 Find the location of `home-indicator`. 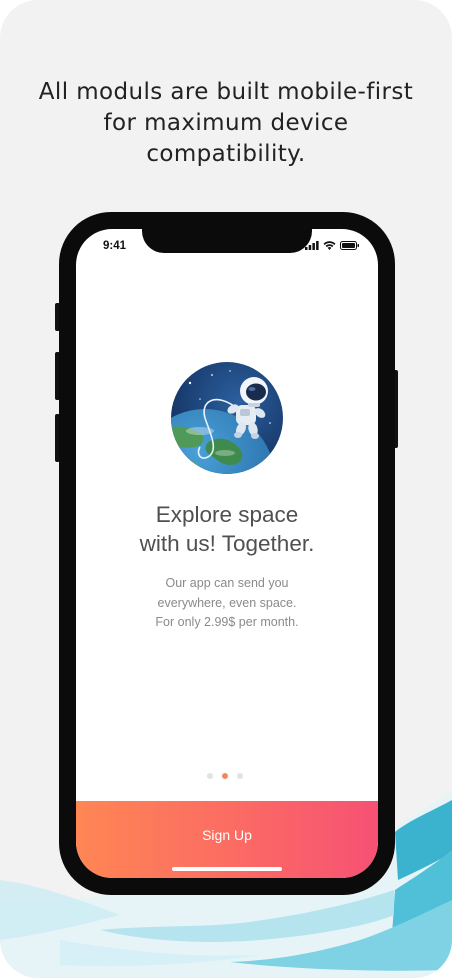

home-indicator is located at coordinates (227, 869).